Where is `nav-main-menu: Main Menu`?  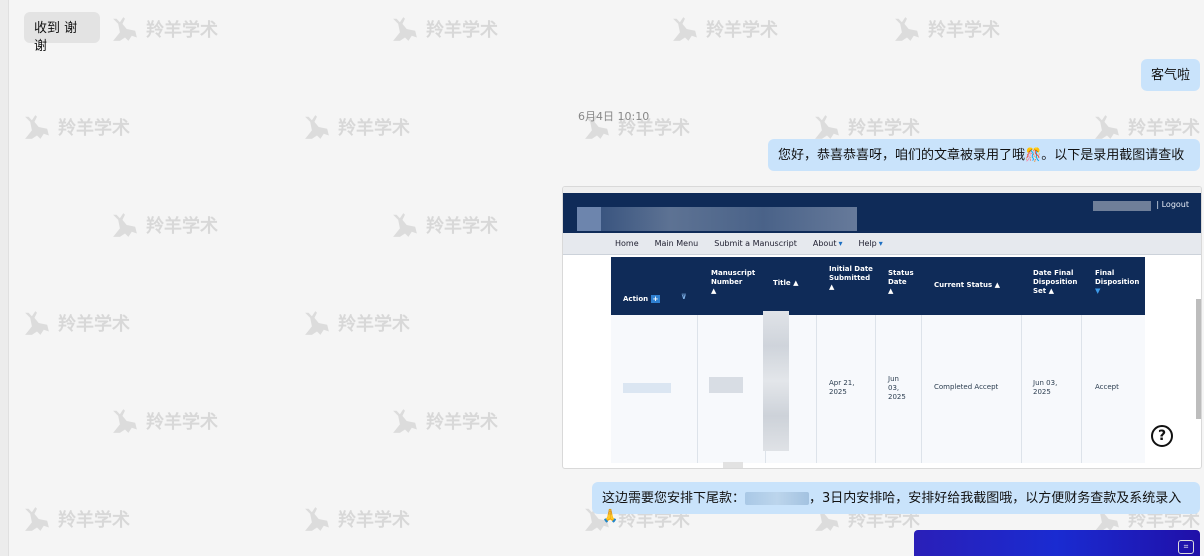 nav-main-menu: Main Menu is located at coordinates (677, 243).